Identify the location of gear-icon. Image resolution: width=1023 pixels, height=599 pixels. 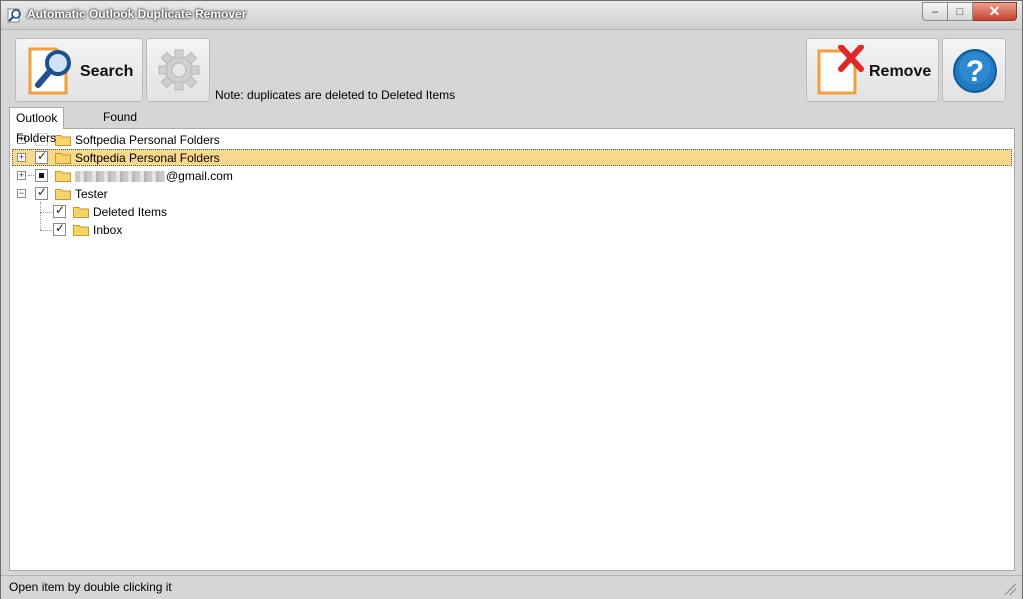
(179, 70).